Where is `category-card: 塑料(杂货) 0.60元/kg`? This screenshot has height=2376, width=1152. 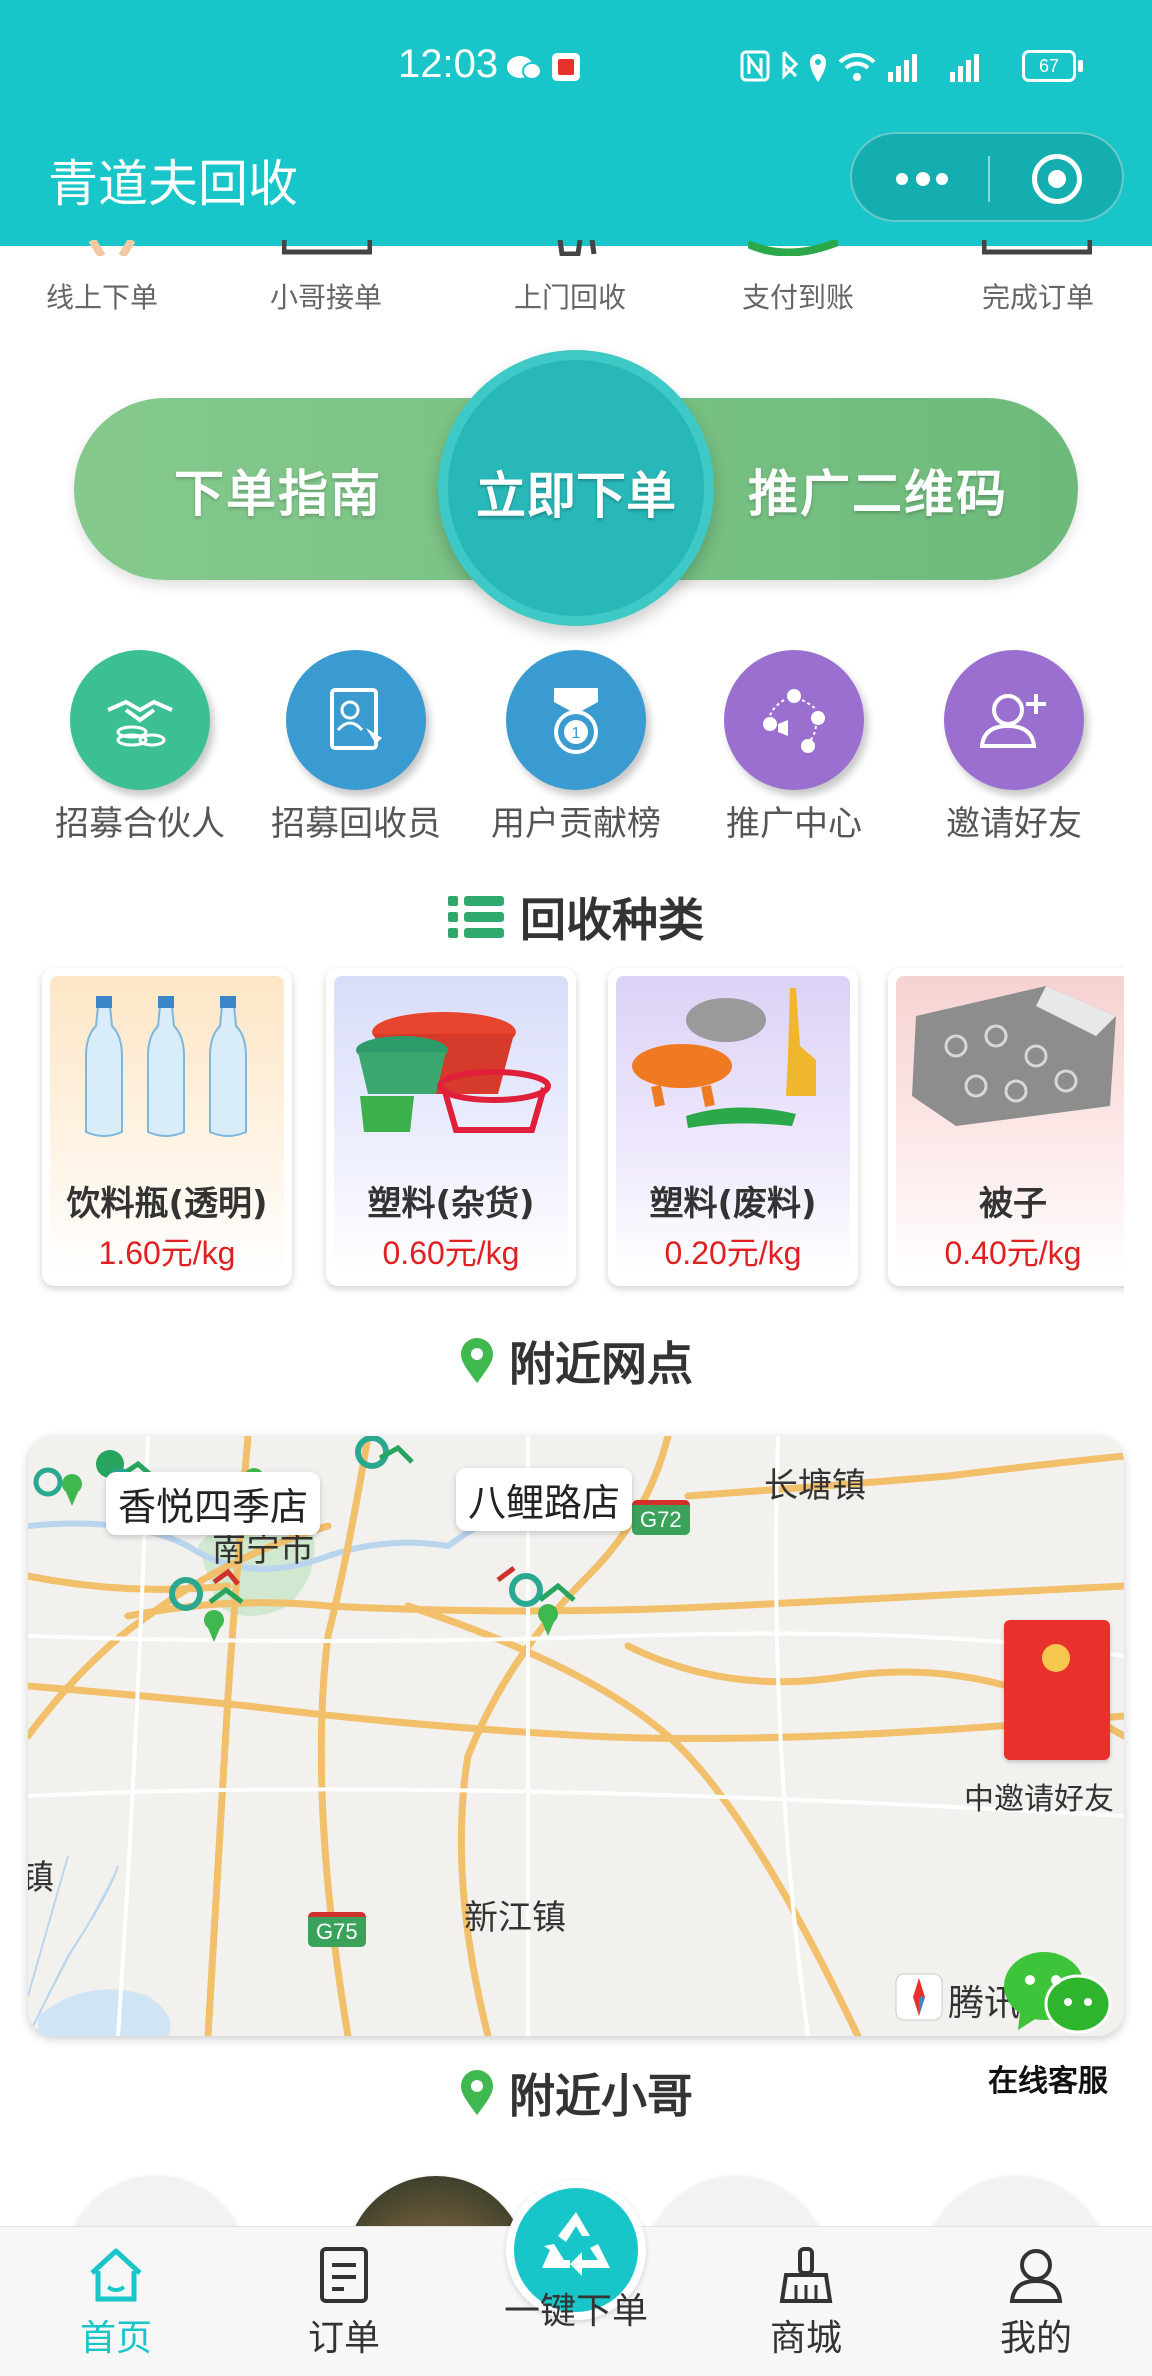 category-card: 塑料(杂货) 0.60元/kg is located at coordinates (451, 1127).